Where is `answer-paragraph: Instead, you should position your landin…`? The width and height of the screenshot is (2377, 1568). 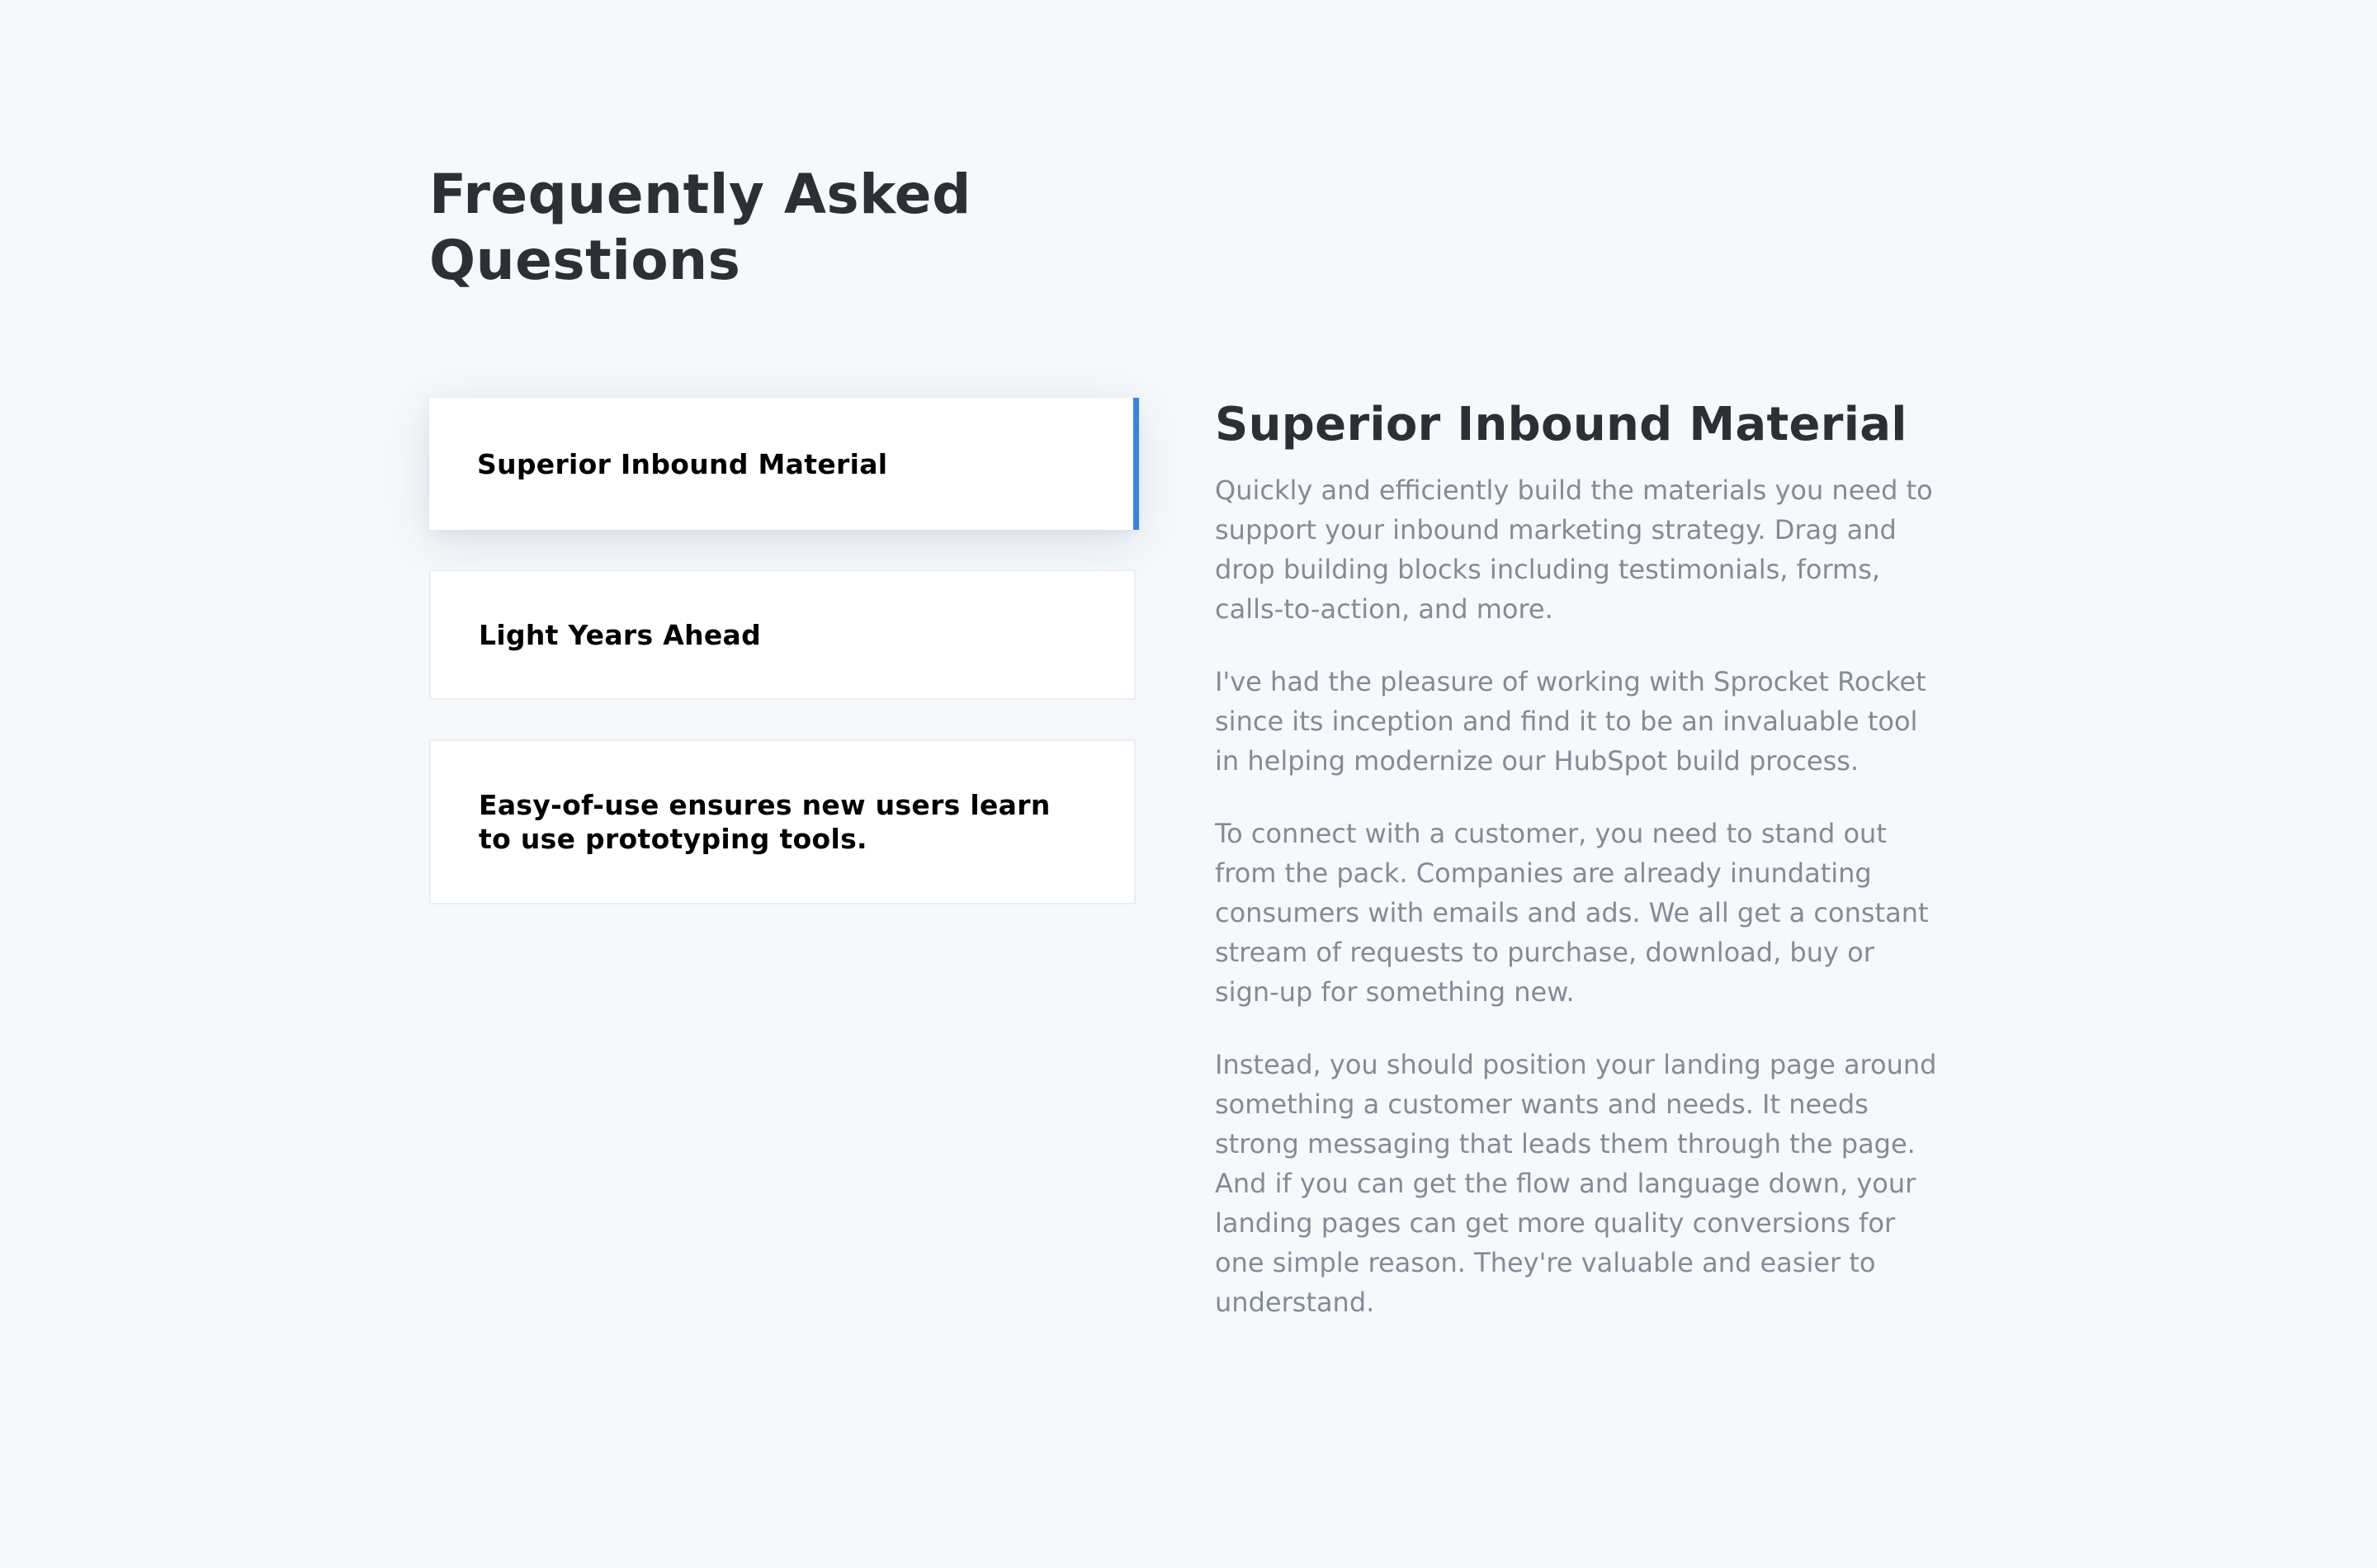
answer-paragraph: Instead, you should position your landin… is located at coordinates (1576, 1183).